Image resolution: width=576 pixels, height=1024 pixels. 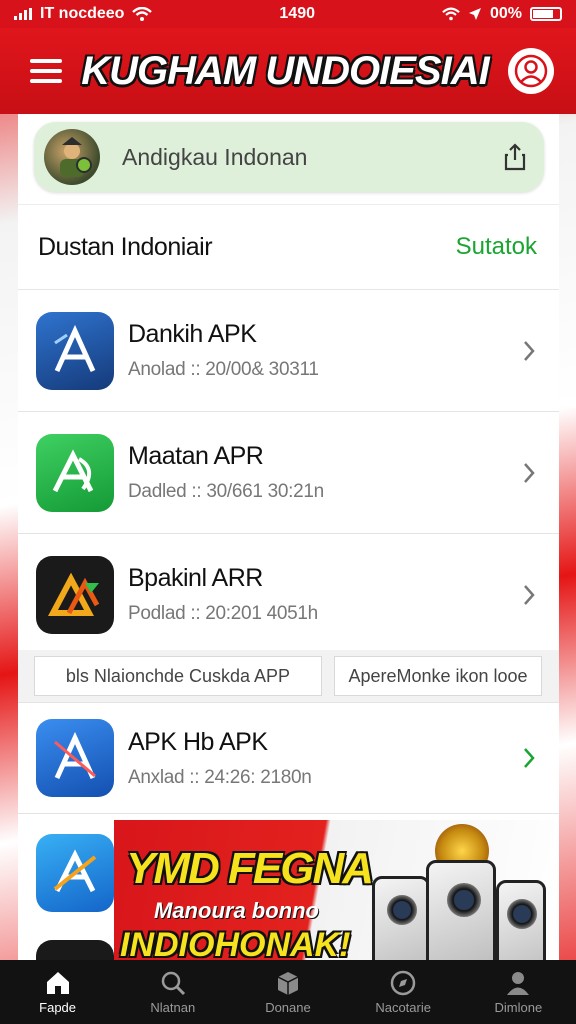 I want to click on nav-label: Dimlone, so click(x=518, y=1007).